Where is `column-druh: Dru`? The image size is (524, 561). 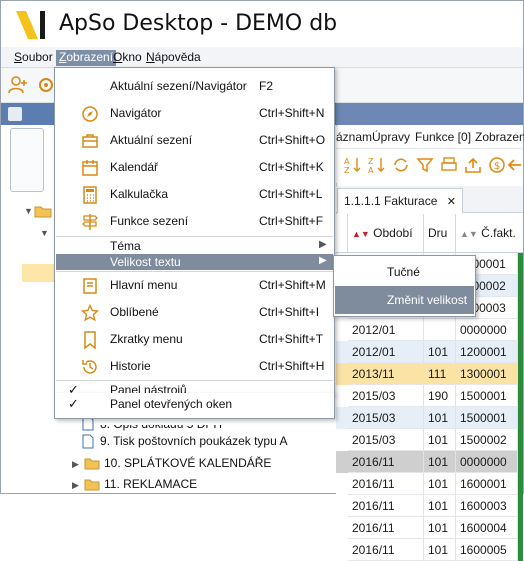 column-druh: Dru is located at coordinates (440, 233).